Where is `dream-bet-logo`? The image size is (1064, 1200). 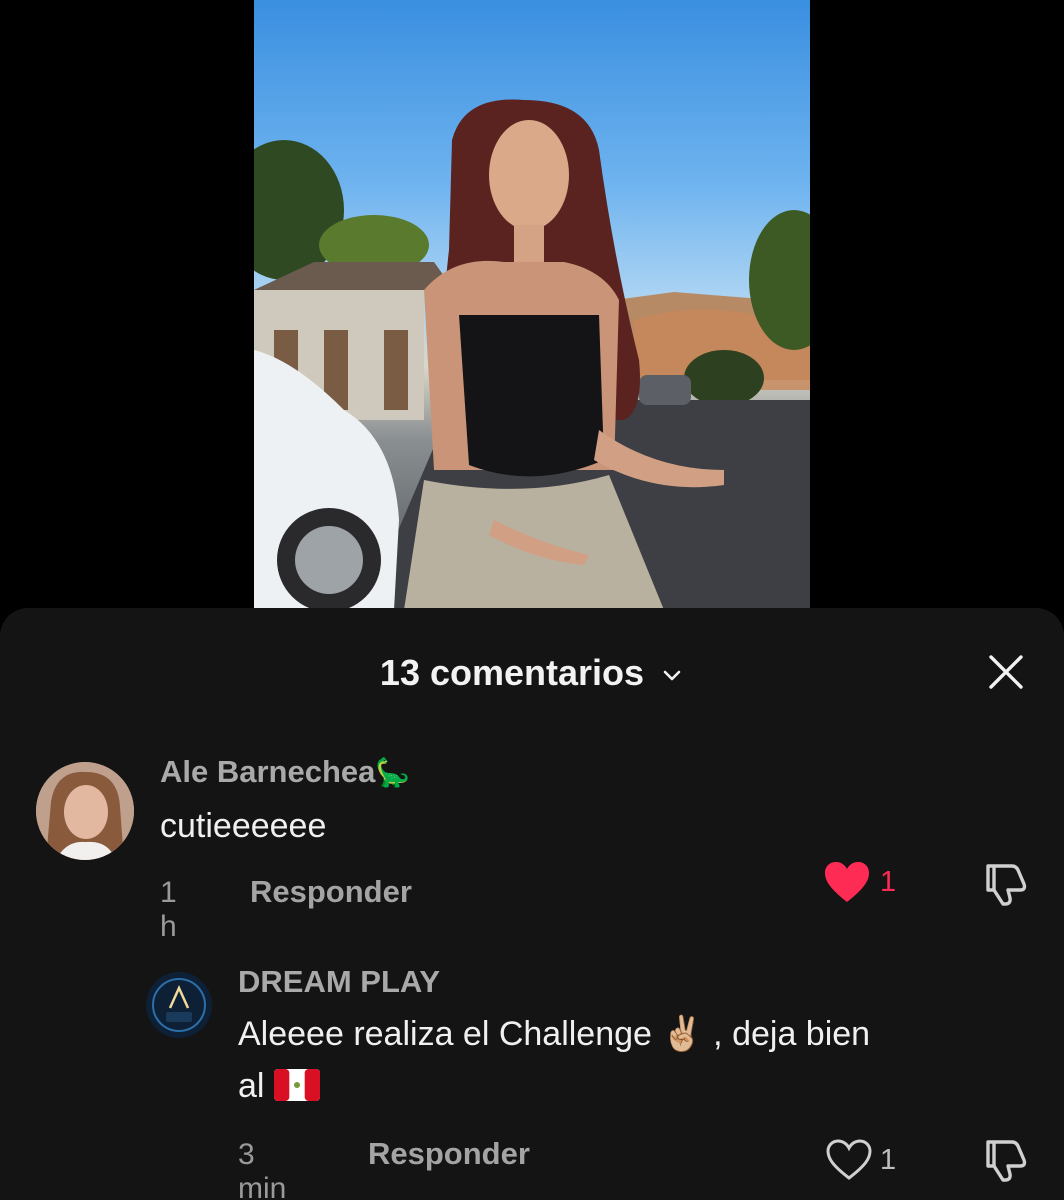 dream-bet-logo is located at coordinates (179, 1005).